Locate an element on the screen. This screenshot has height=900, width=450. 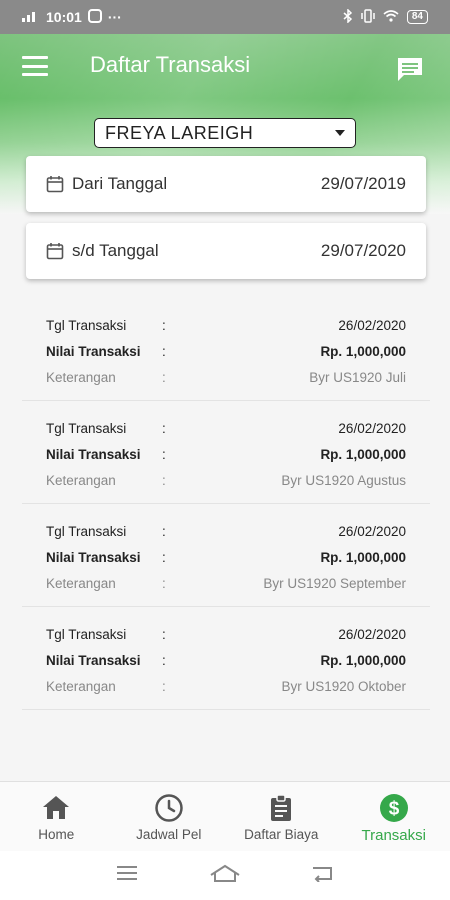
clipboard-icon is located at coordinates (281, 807).